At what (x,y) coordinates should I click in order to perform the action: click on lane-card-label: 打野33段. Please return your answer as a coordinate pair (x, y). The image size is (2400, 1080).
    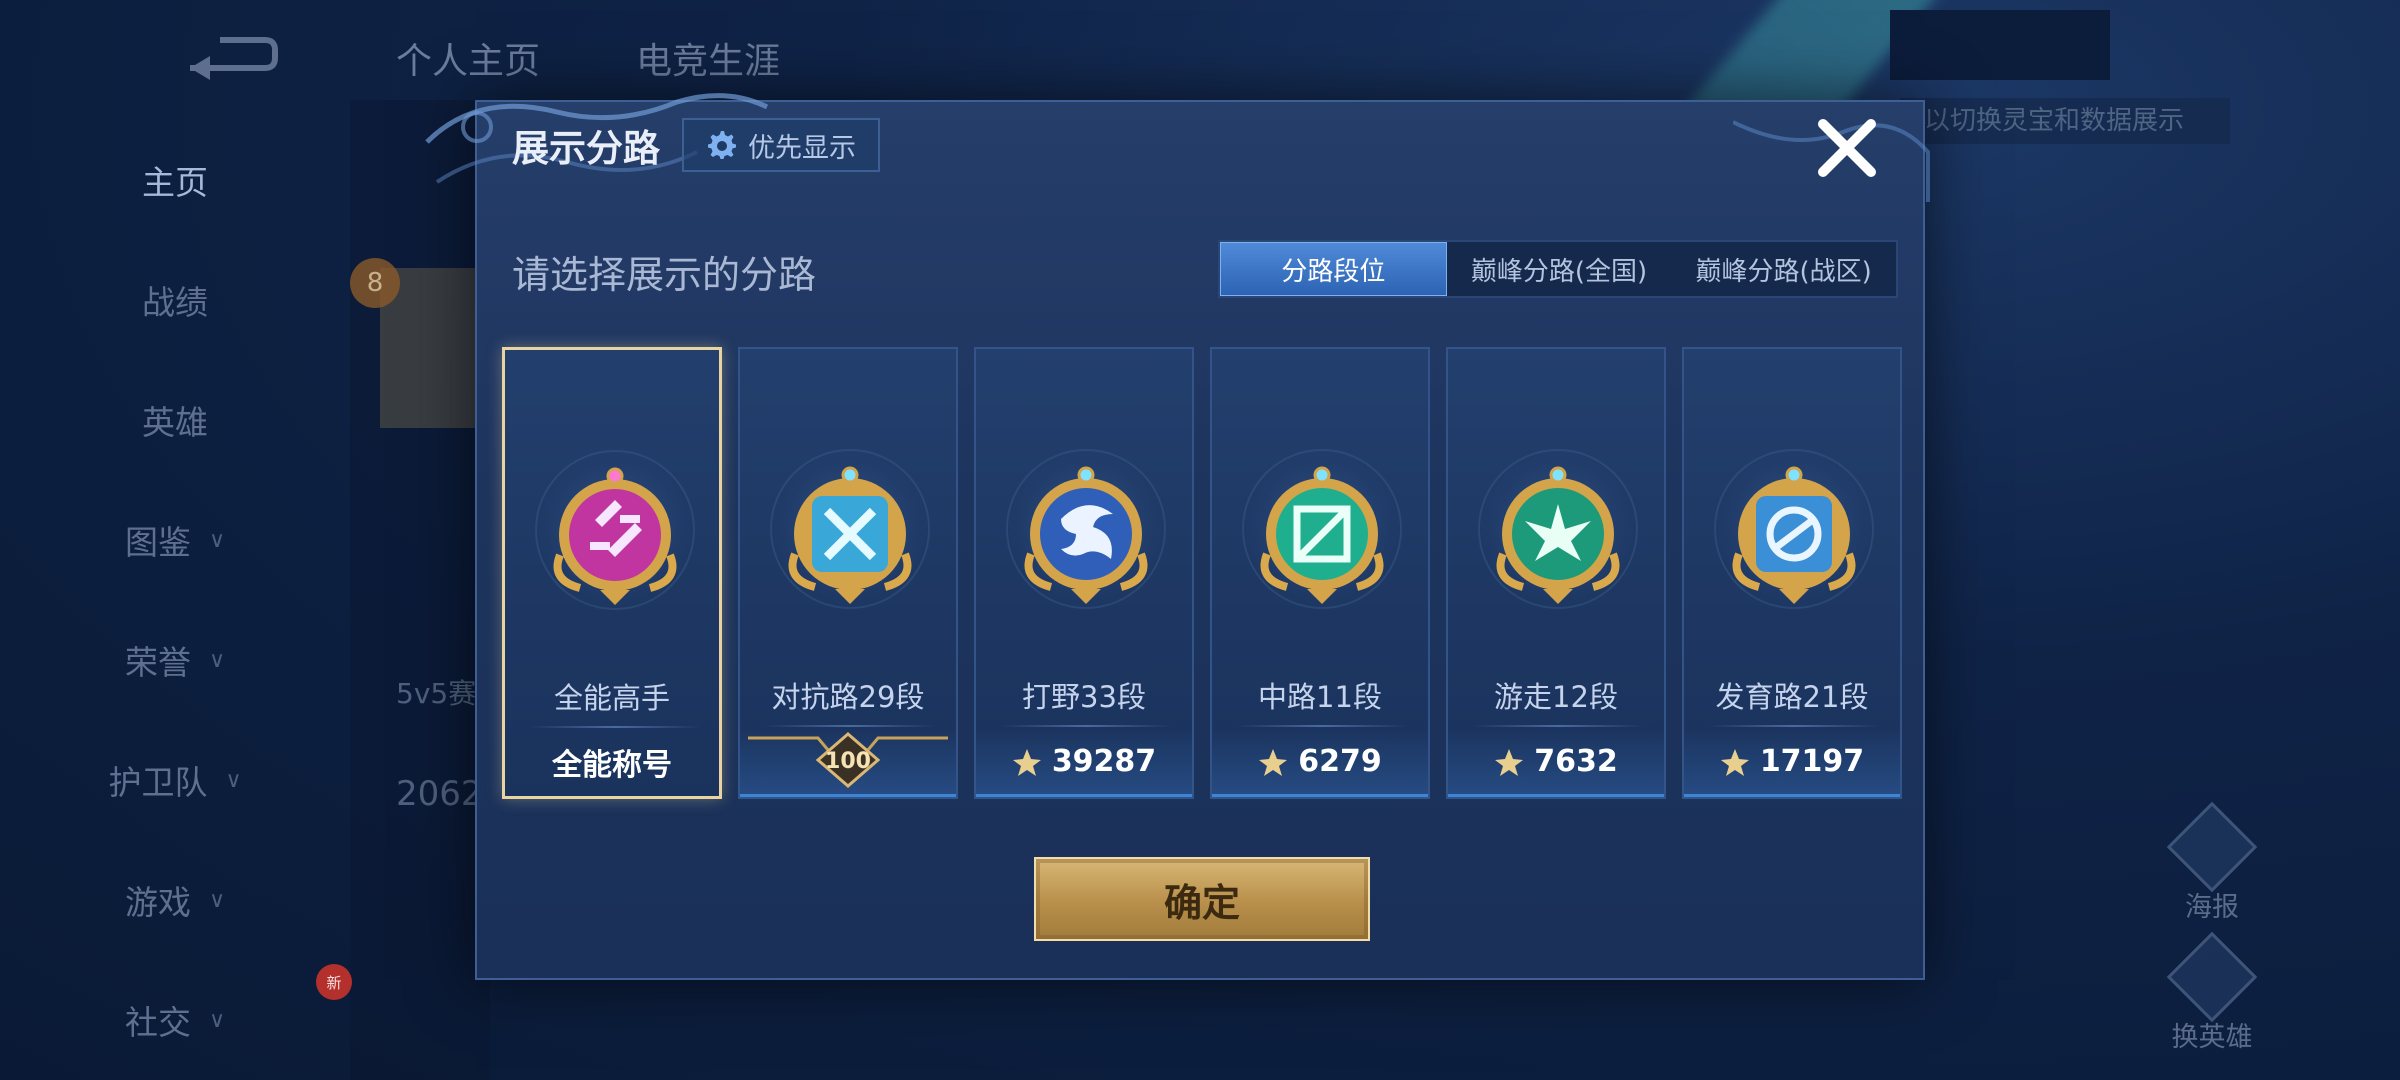
    Looking at the image, I should click on (1084, 697).